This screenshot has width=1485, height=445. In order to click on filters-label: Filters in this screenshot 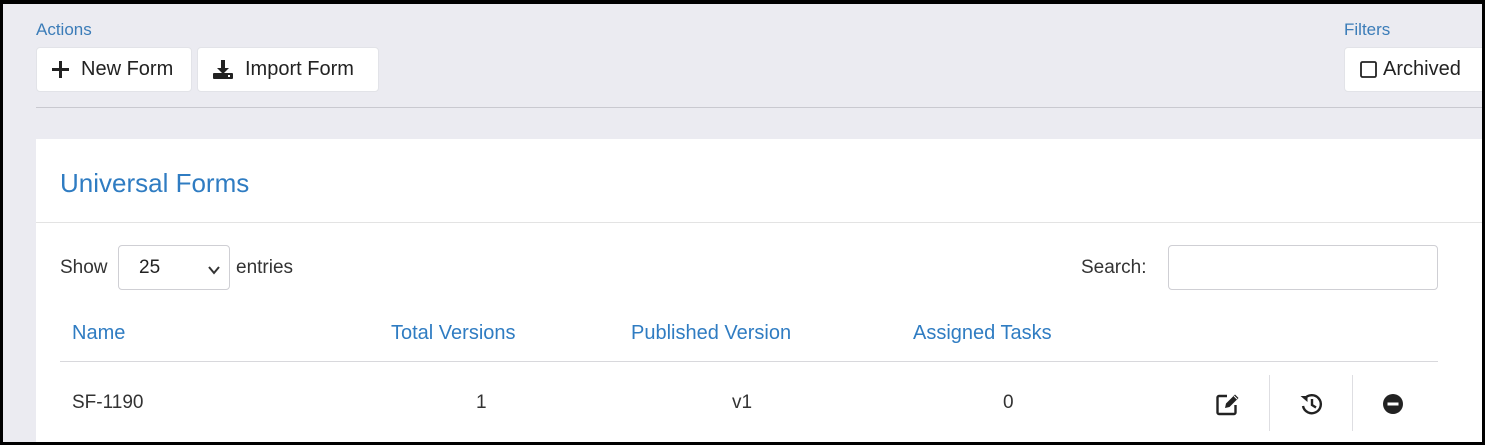, I will do `click(1367, 29)`.